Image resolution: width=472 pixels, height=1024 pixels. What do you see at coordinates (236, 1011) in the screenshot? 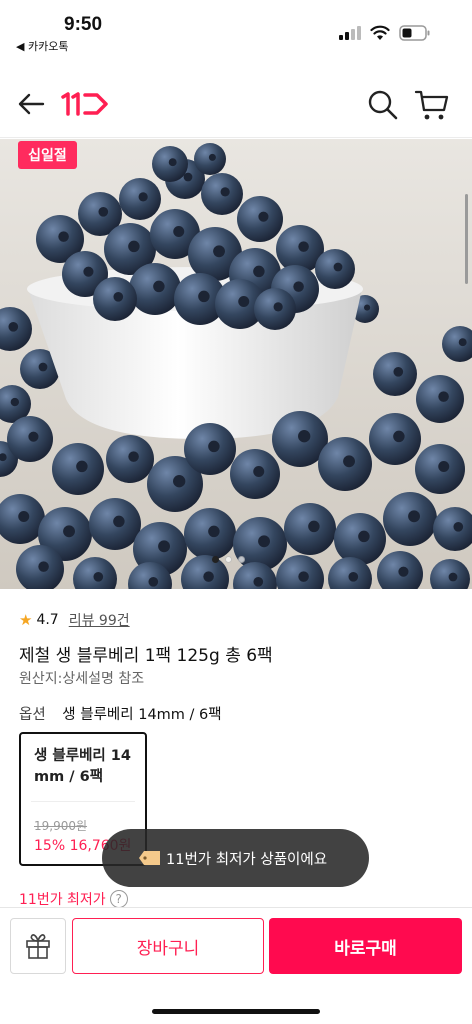
I see `home-indicator` at bounding box center [236, 1011].